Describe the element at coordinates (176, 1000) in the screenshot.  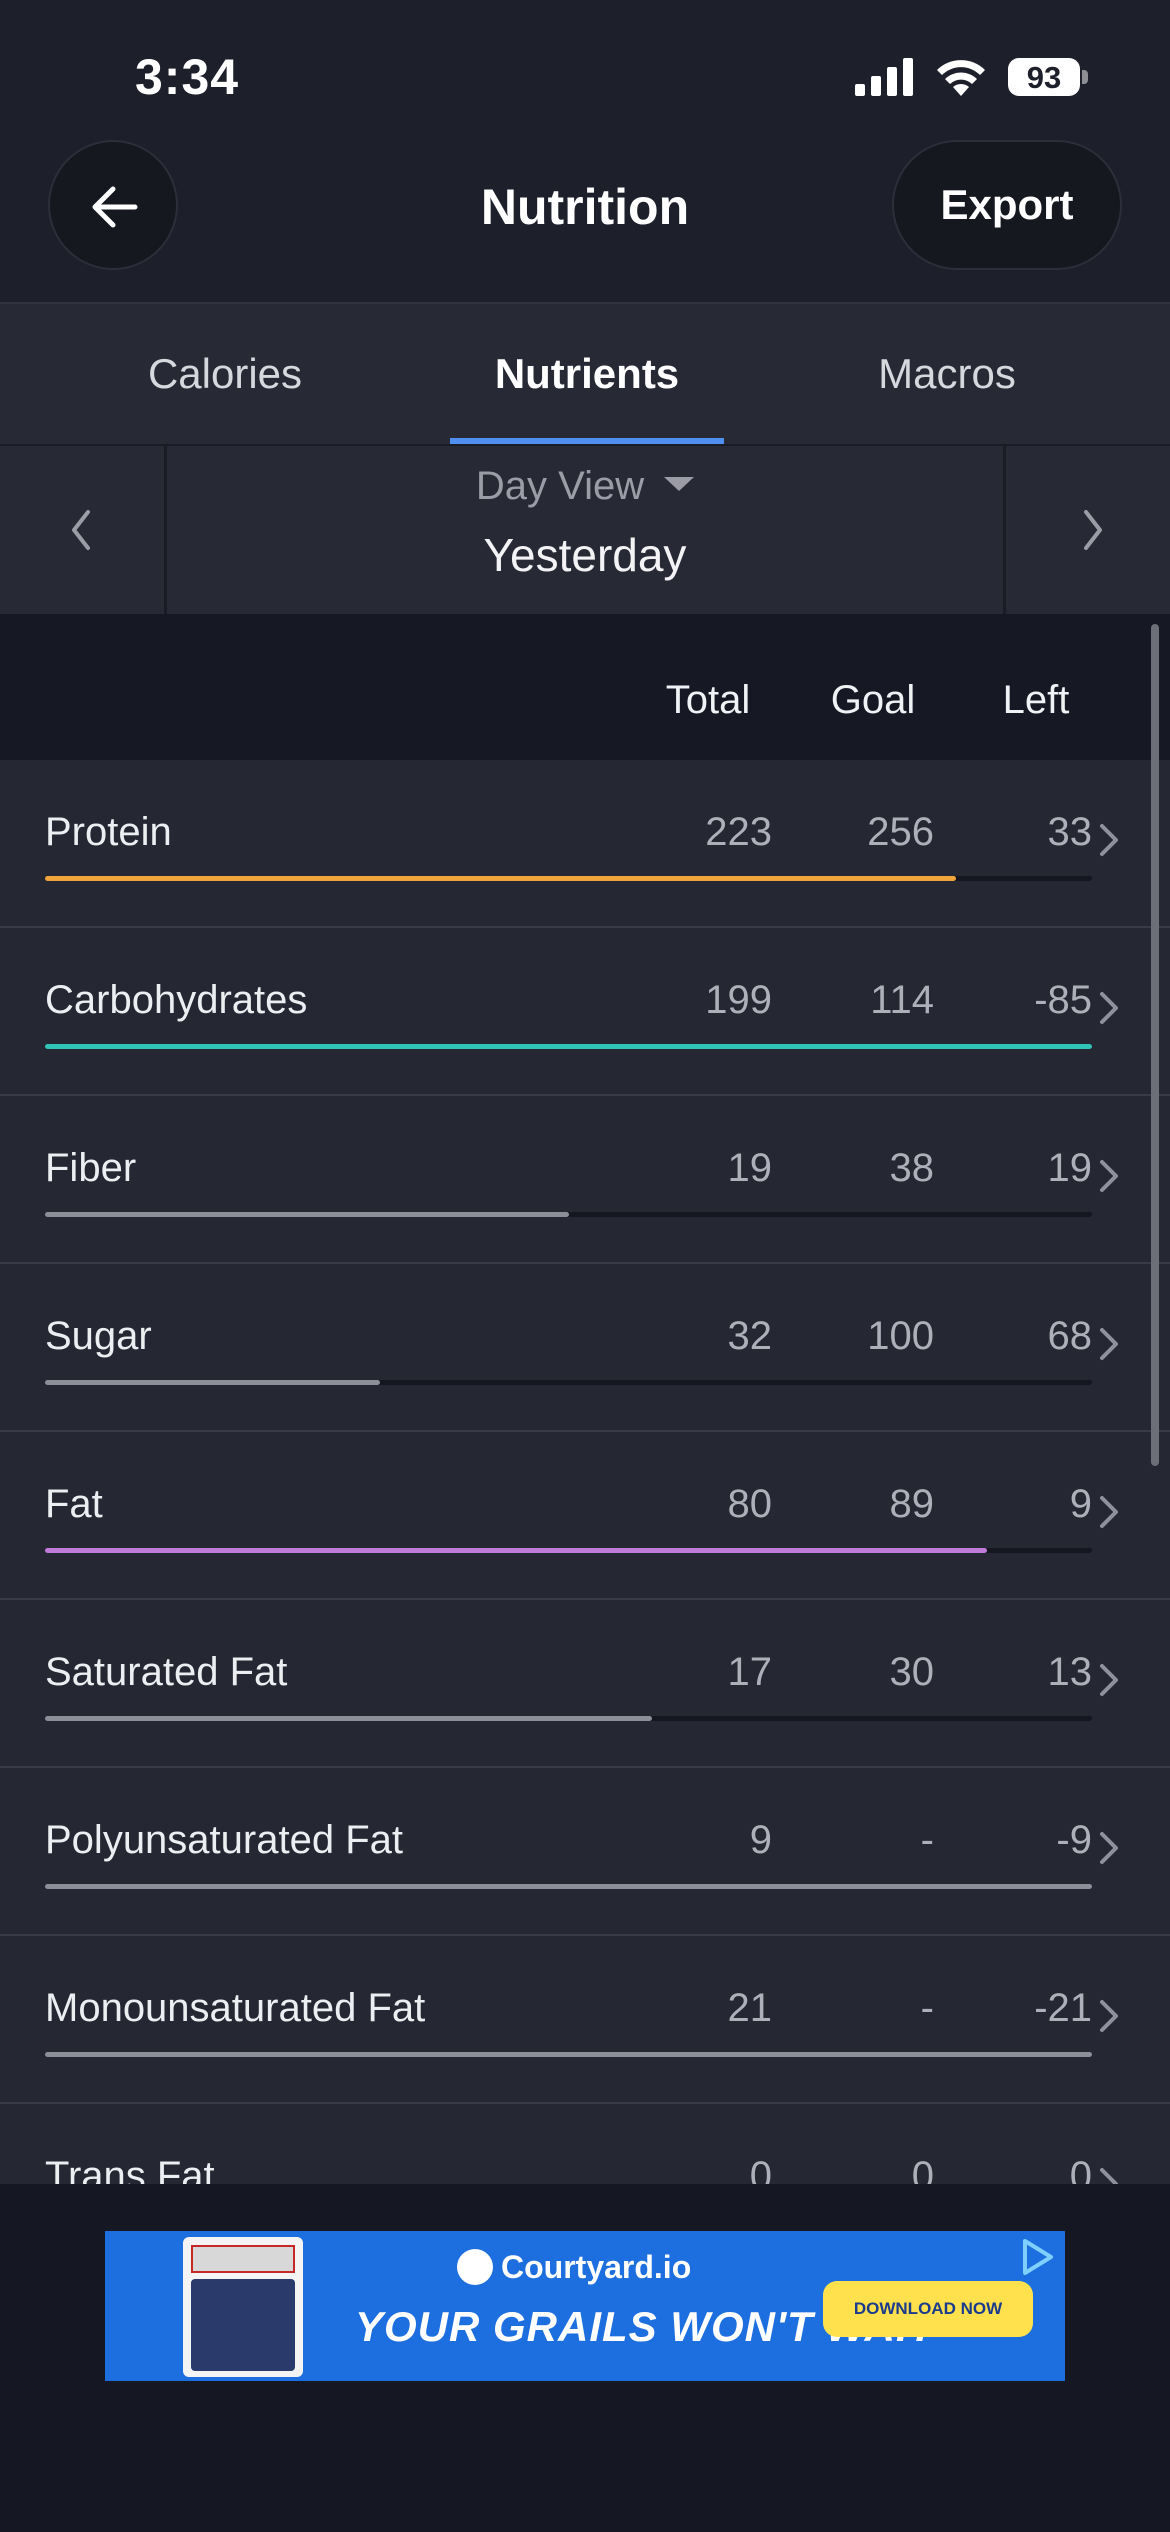
I see `nutrient-name: Carbohydrates` at that location.